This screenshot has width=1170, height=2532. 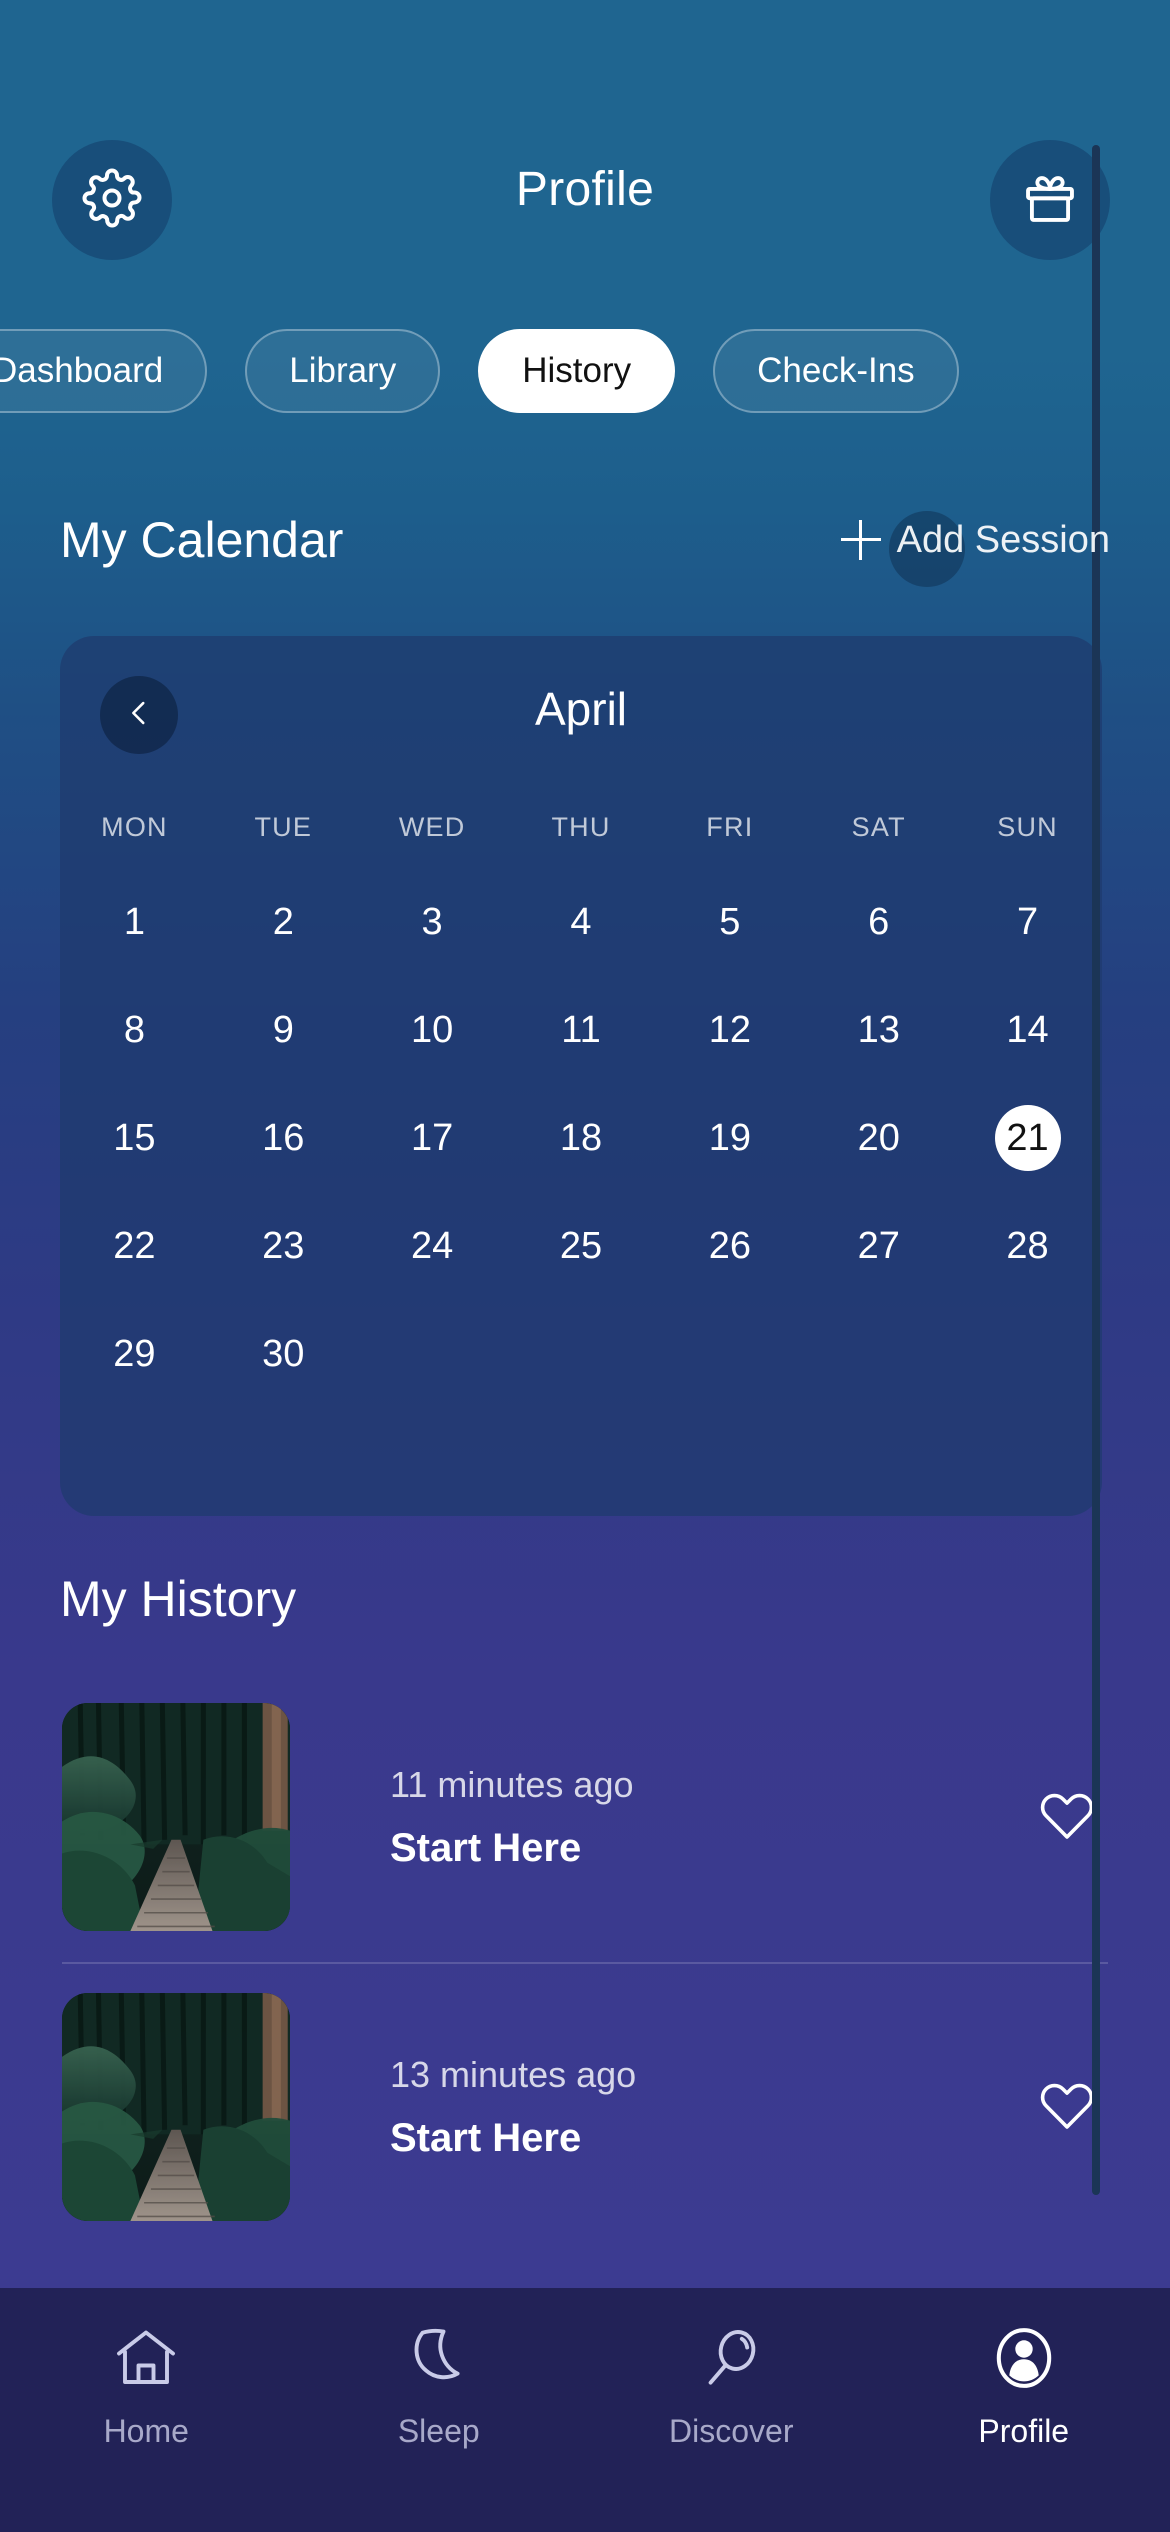 I want to click on calendar-day: 5, so click(x=729, y=922).